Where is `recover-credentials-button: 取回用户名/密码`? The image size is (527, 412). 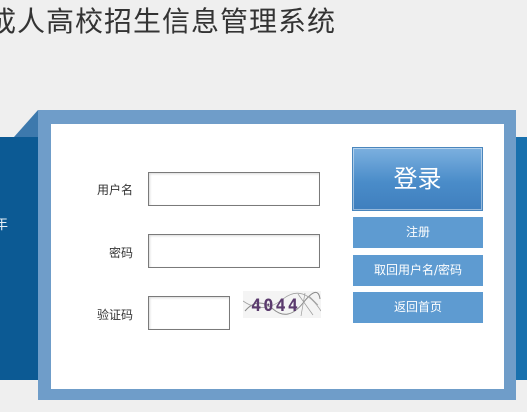
recover-credentials-button: 取回用户名/密码 is located at coordinates (418, 270).